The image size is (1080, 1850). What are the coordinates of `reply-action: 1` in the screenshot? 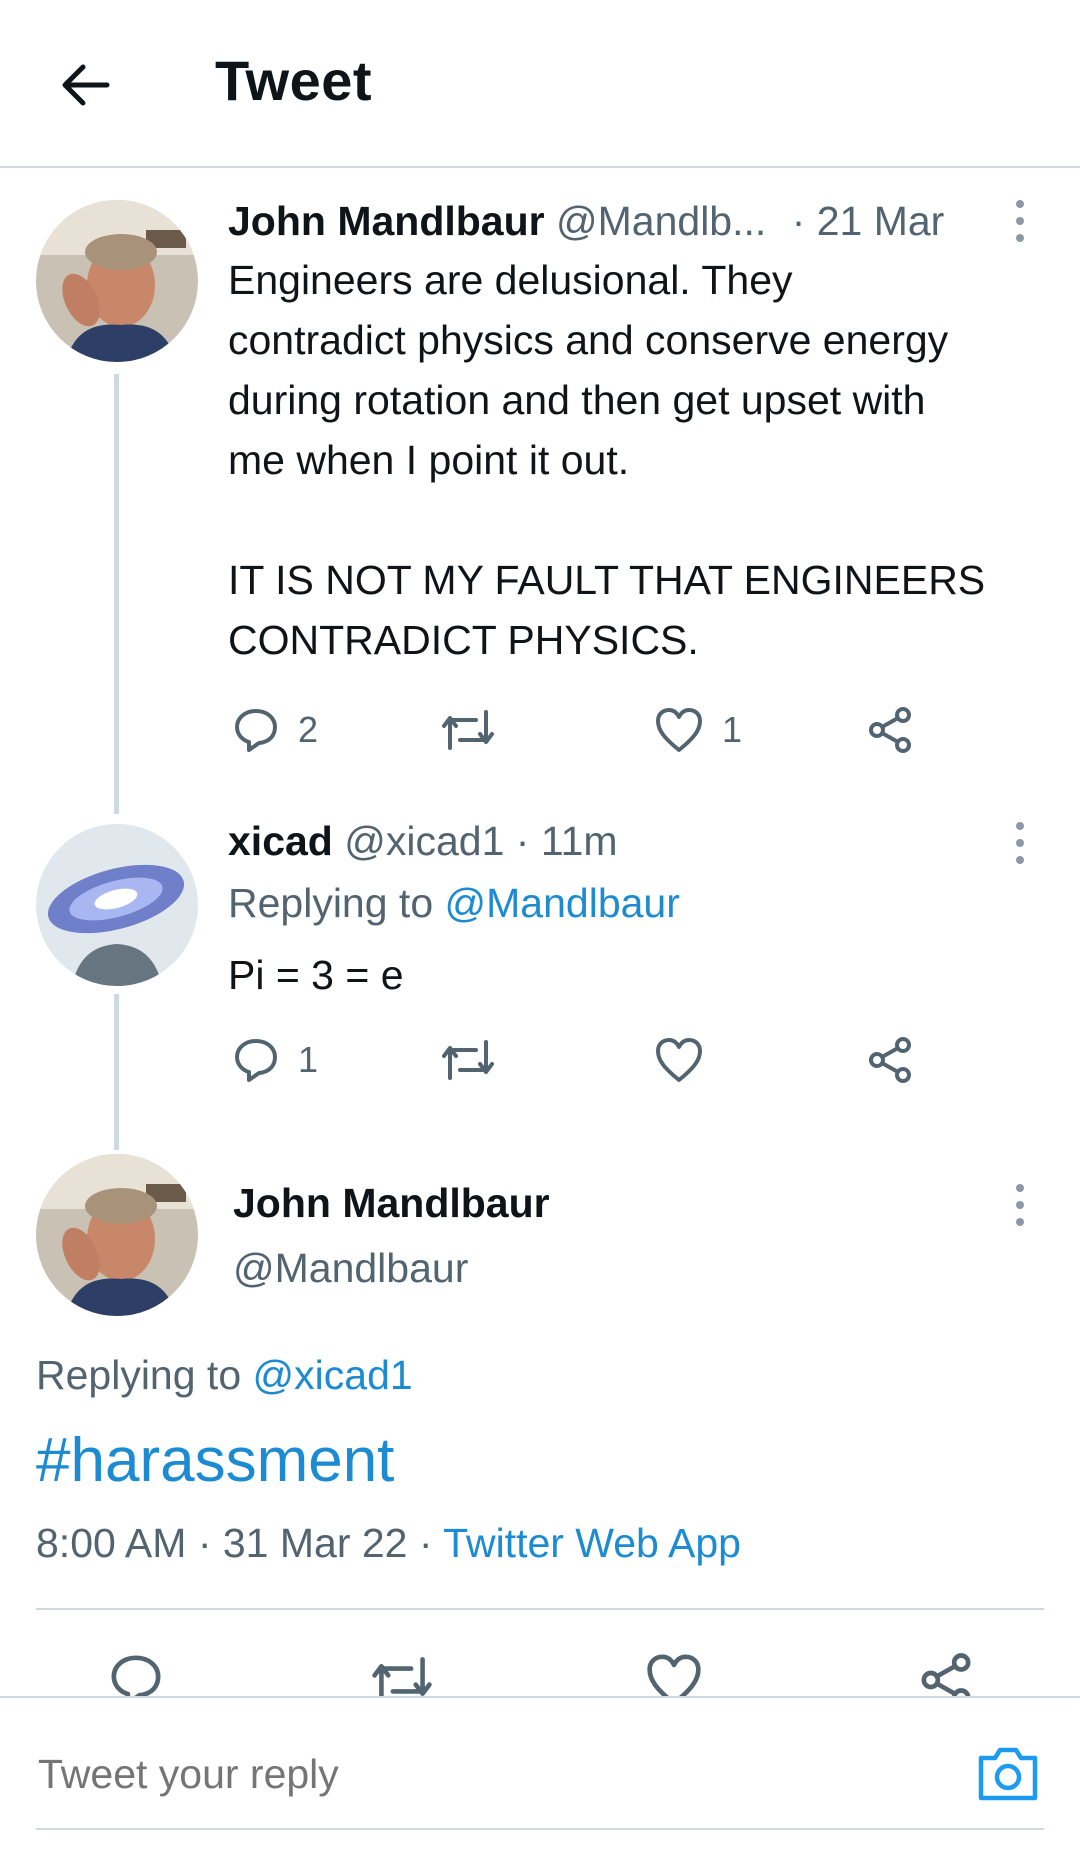 It's located at (275, 1060).